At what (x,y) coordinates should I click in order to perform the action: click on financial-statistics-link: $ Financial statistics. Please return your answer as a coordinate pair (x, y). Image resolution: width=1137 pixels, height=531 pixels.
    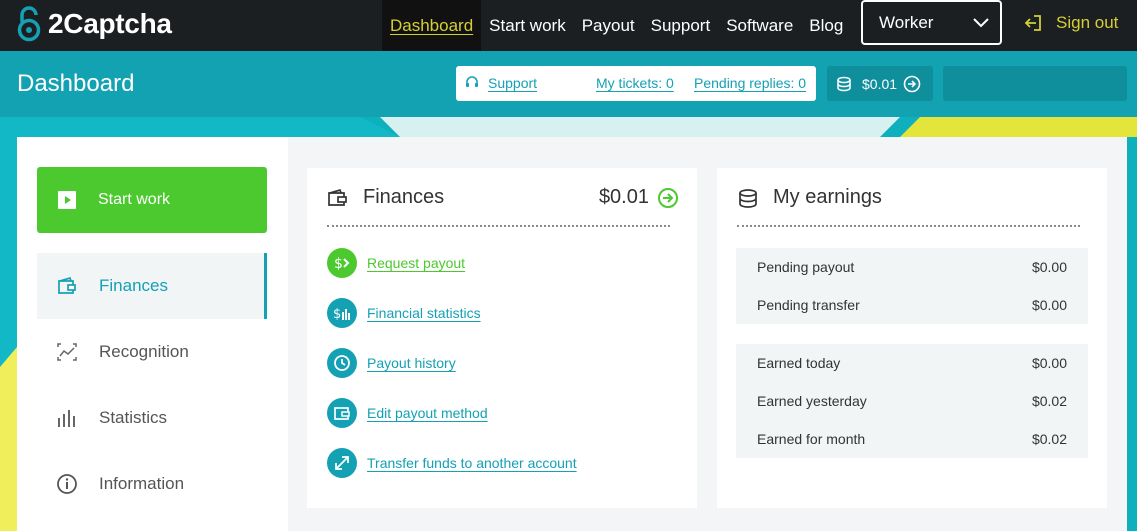
    Looking at the image, I should click on (404, 313).